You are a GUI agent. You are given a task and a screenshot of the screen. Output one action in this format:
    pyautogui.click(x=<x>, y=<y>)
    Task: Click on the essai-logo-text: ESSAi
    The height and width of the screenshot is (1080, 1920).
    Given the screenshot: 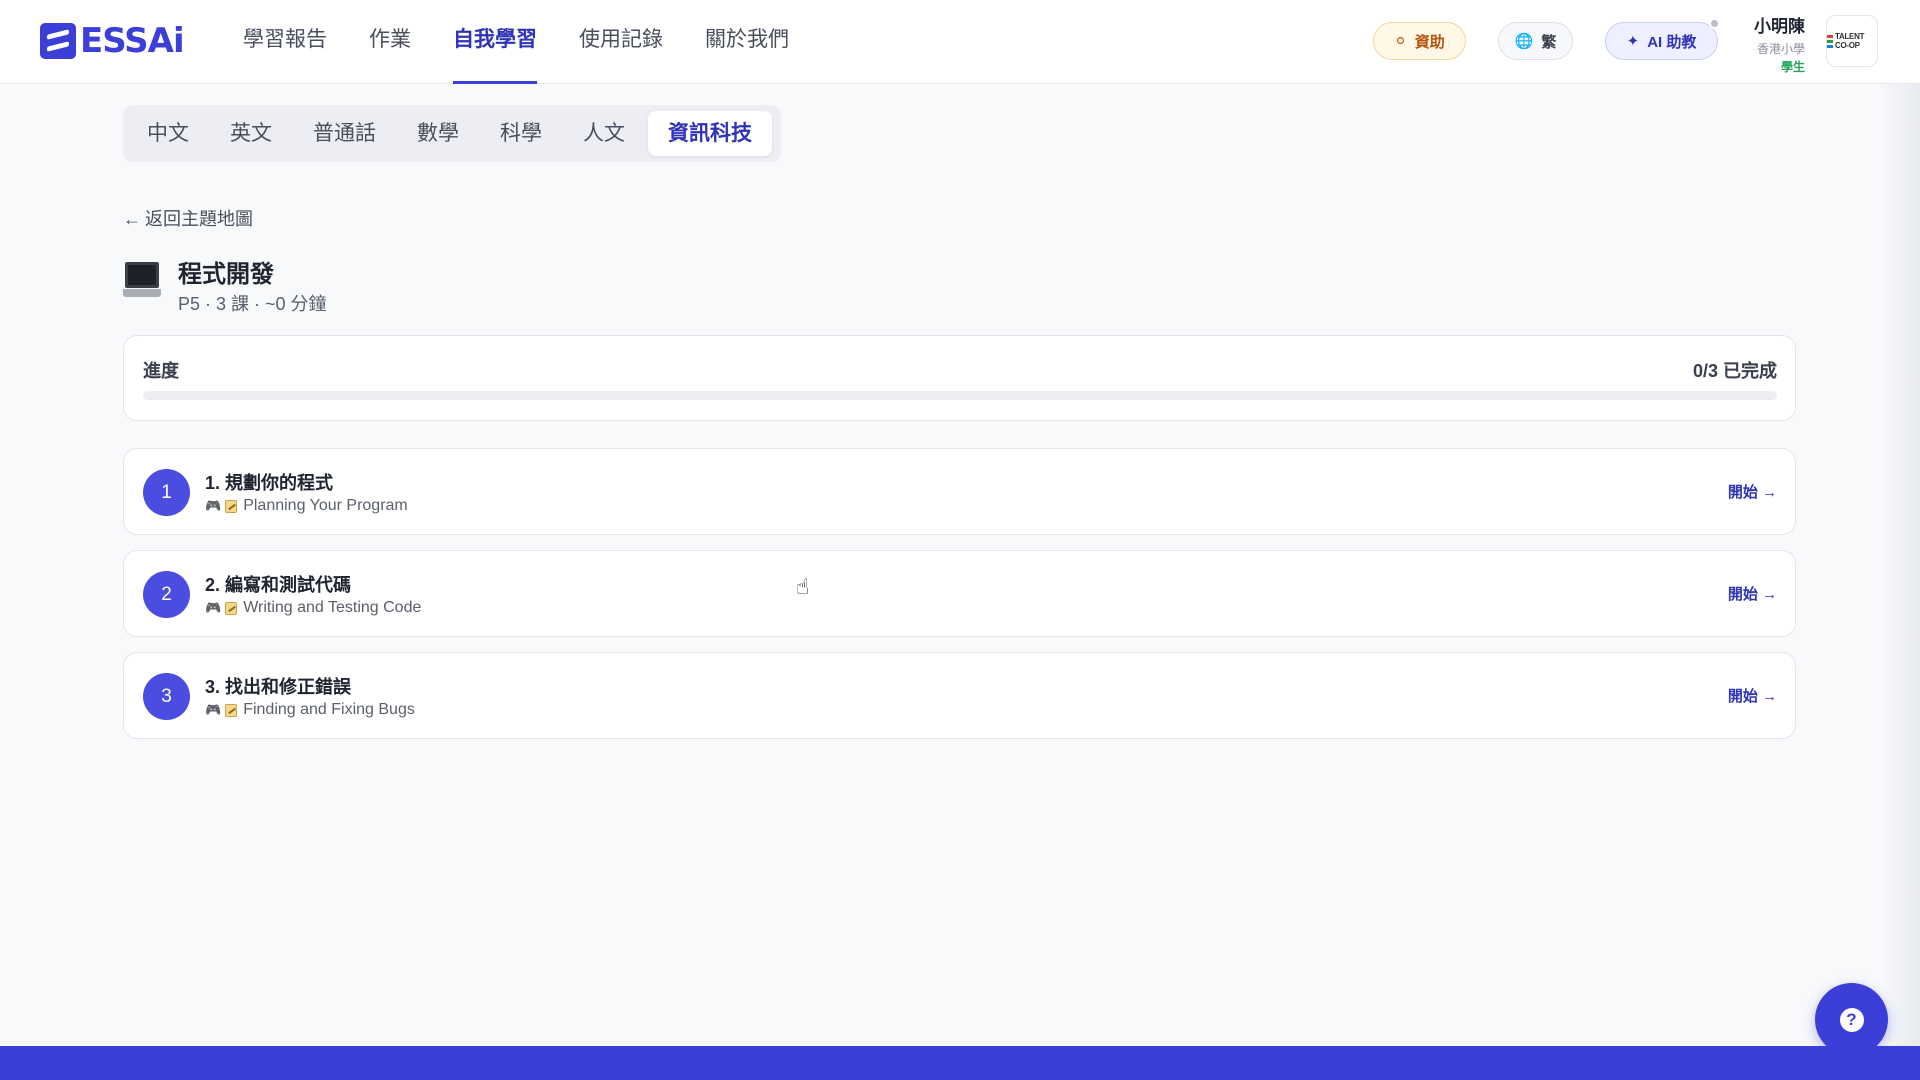 What is the action you would take?
    pyautogui.click(x=132, y=41)
    